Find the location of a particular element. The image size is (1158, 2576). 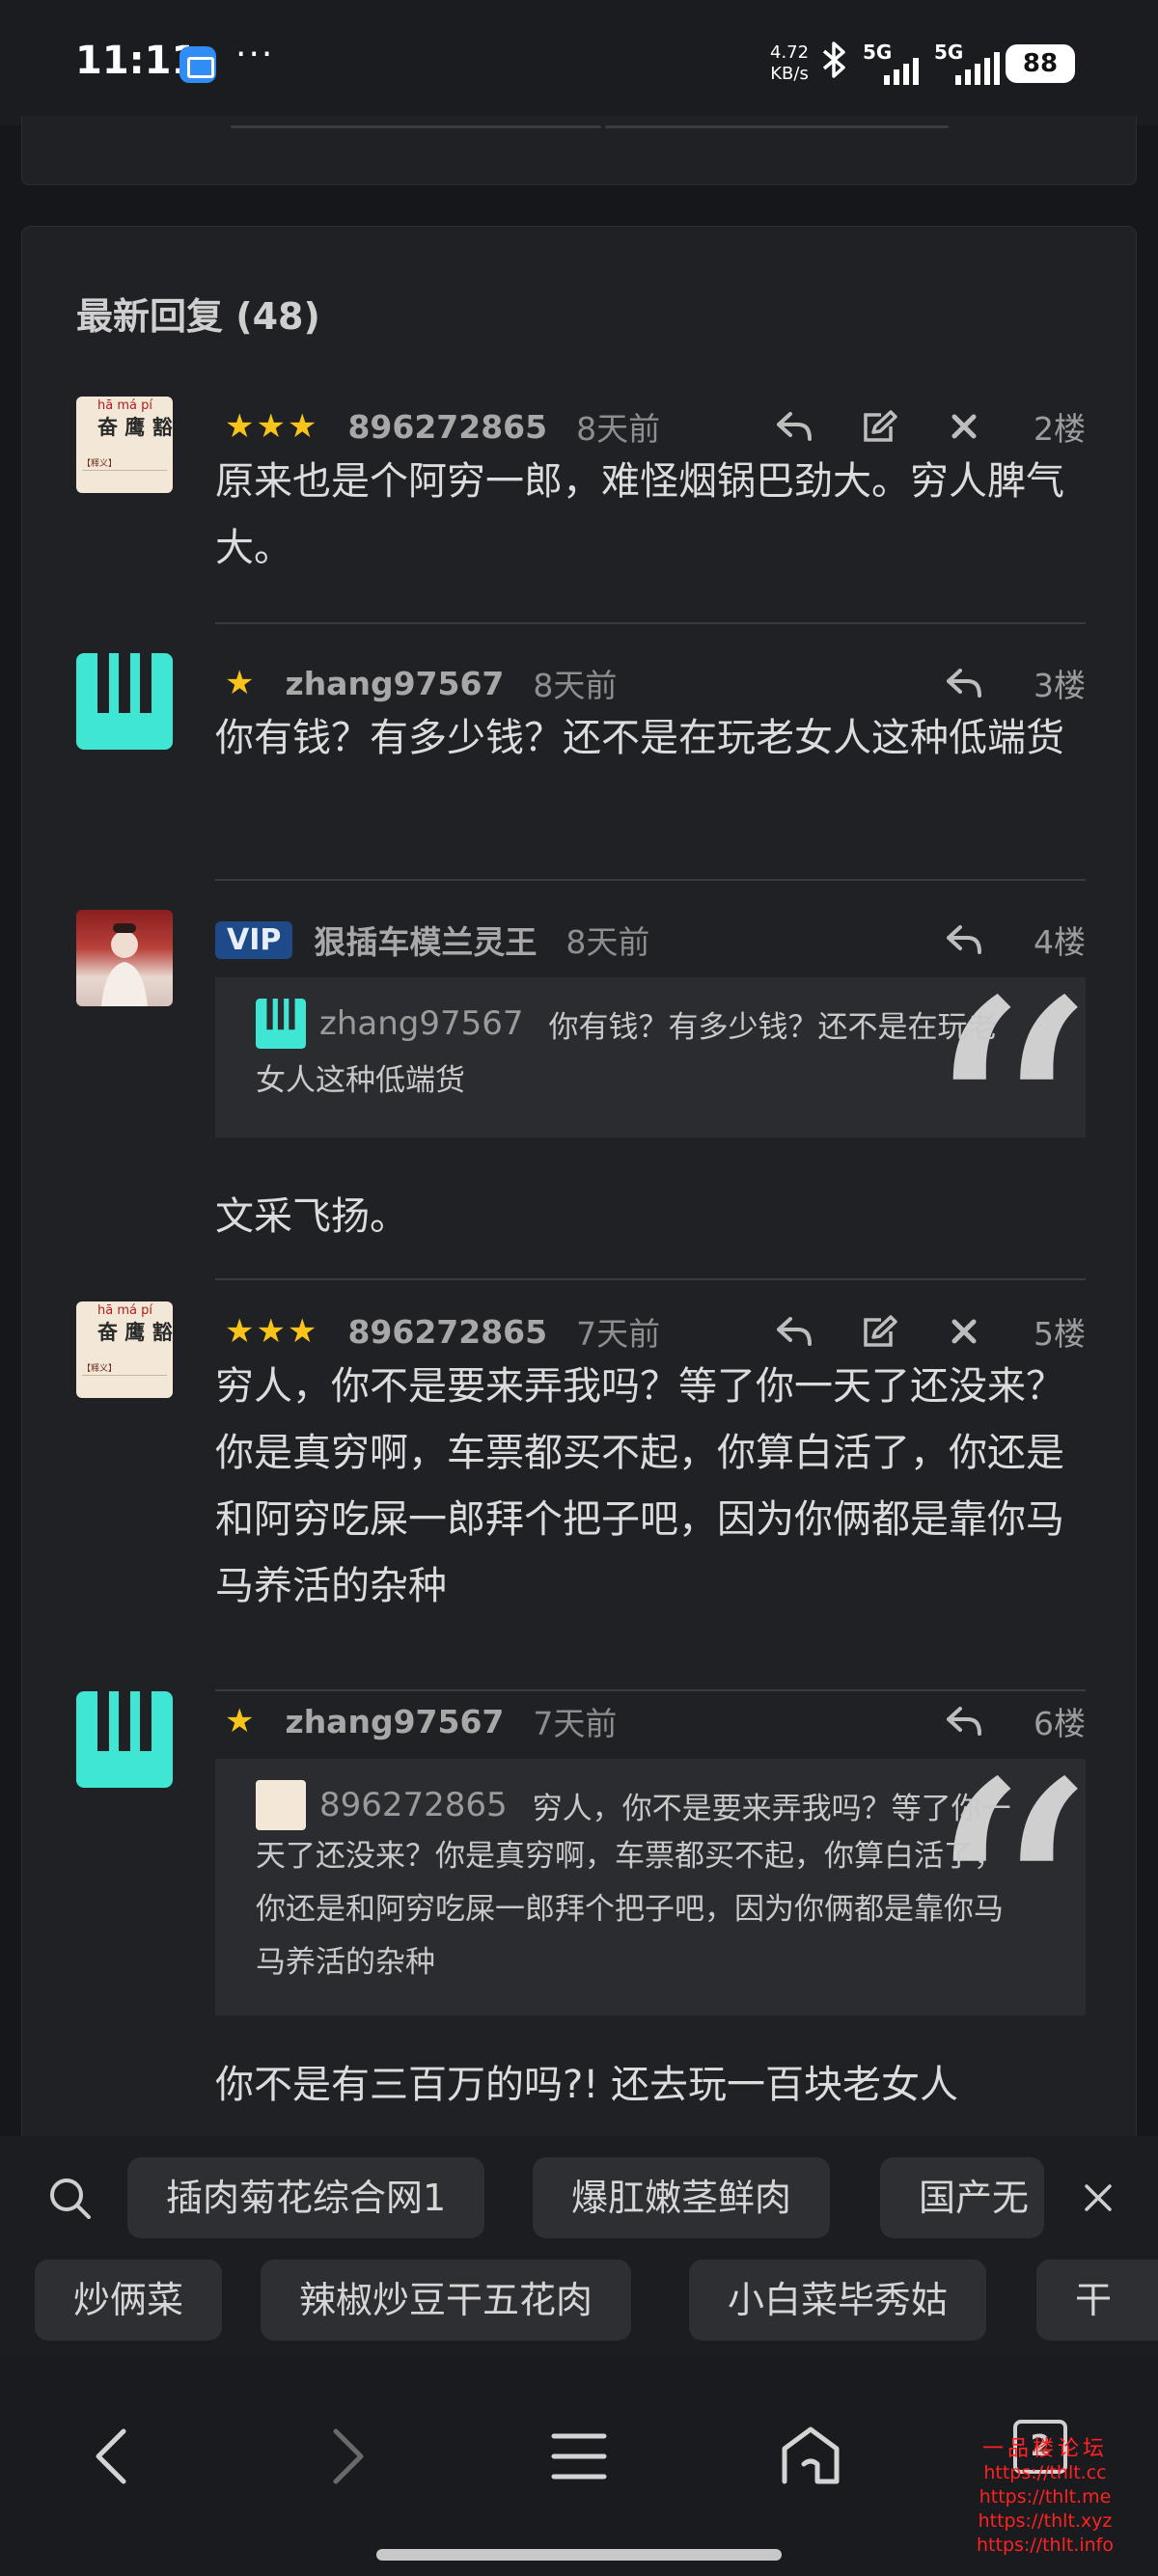

keyword-chip: 爆肛嫩茎鲜肉 is located at coordinates (682, 2198).